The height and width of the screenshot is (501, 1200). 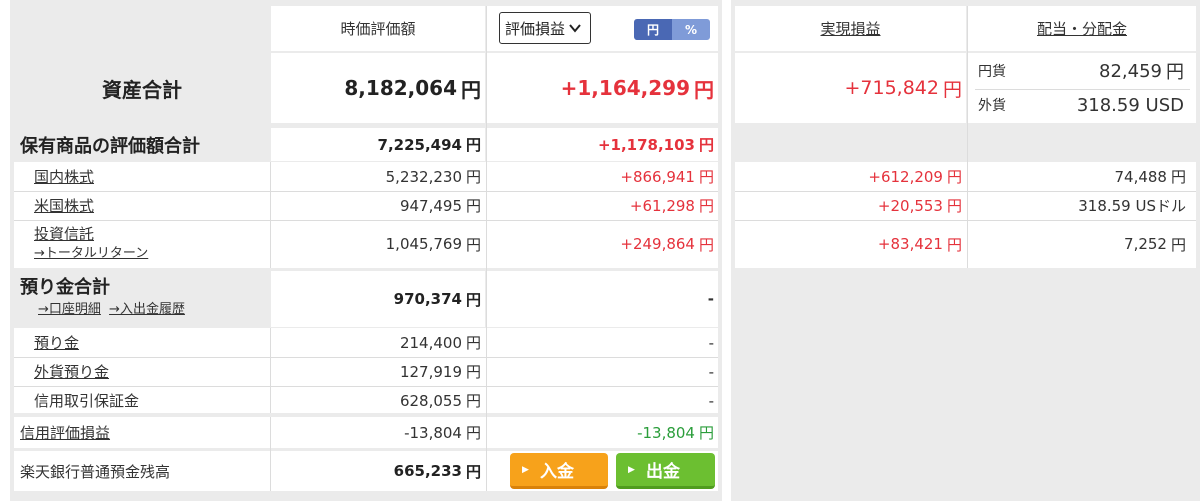 I want to click on dividend-fx-label: 外貨, so click(x=992, y=106).